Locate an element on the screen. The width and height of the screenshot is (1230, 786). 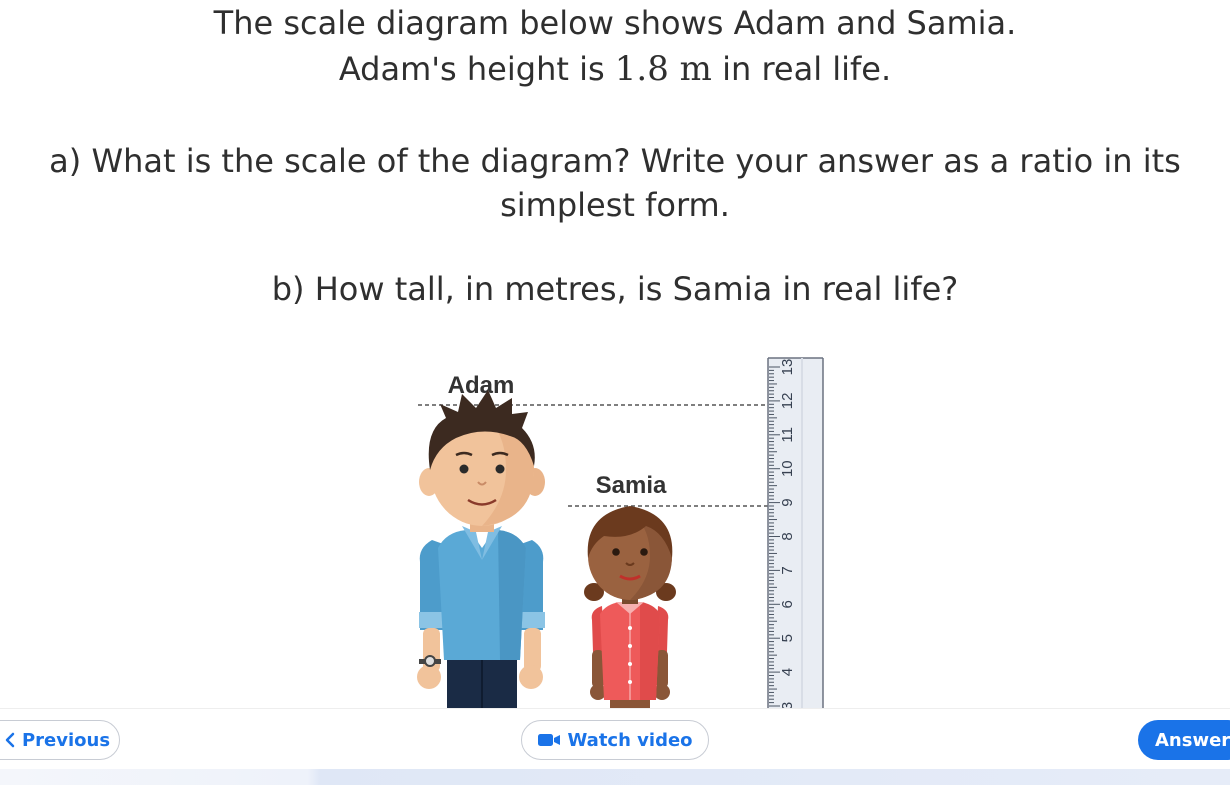
adam-height-value: 1.8 m is located at coordinates (663, 69).